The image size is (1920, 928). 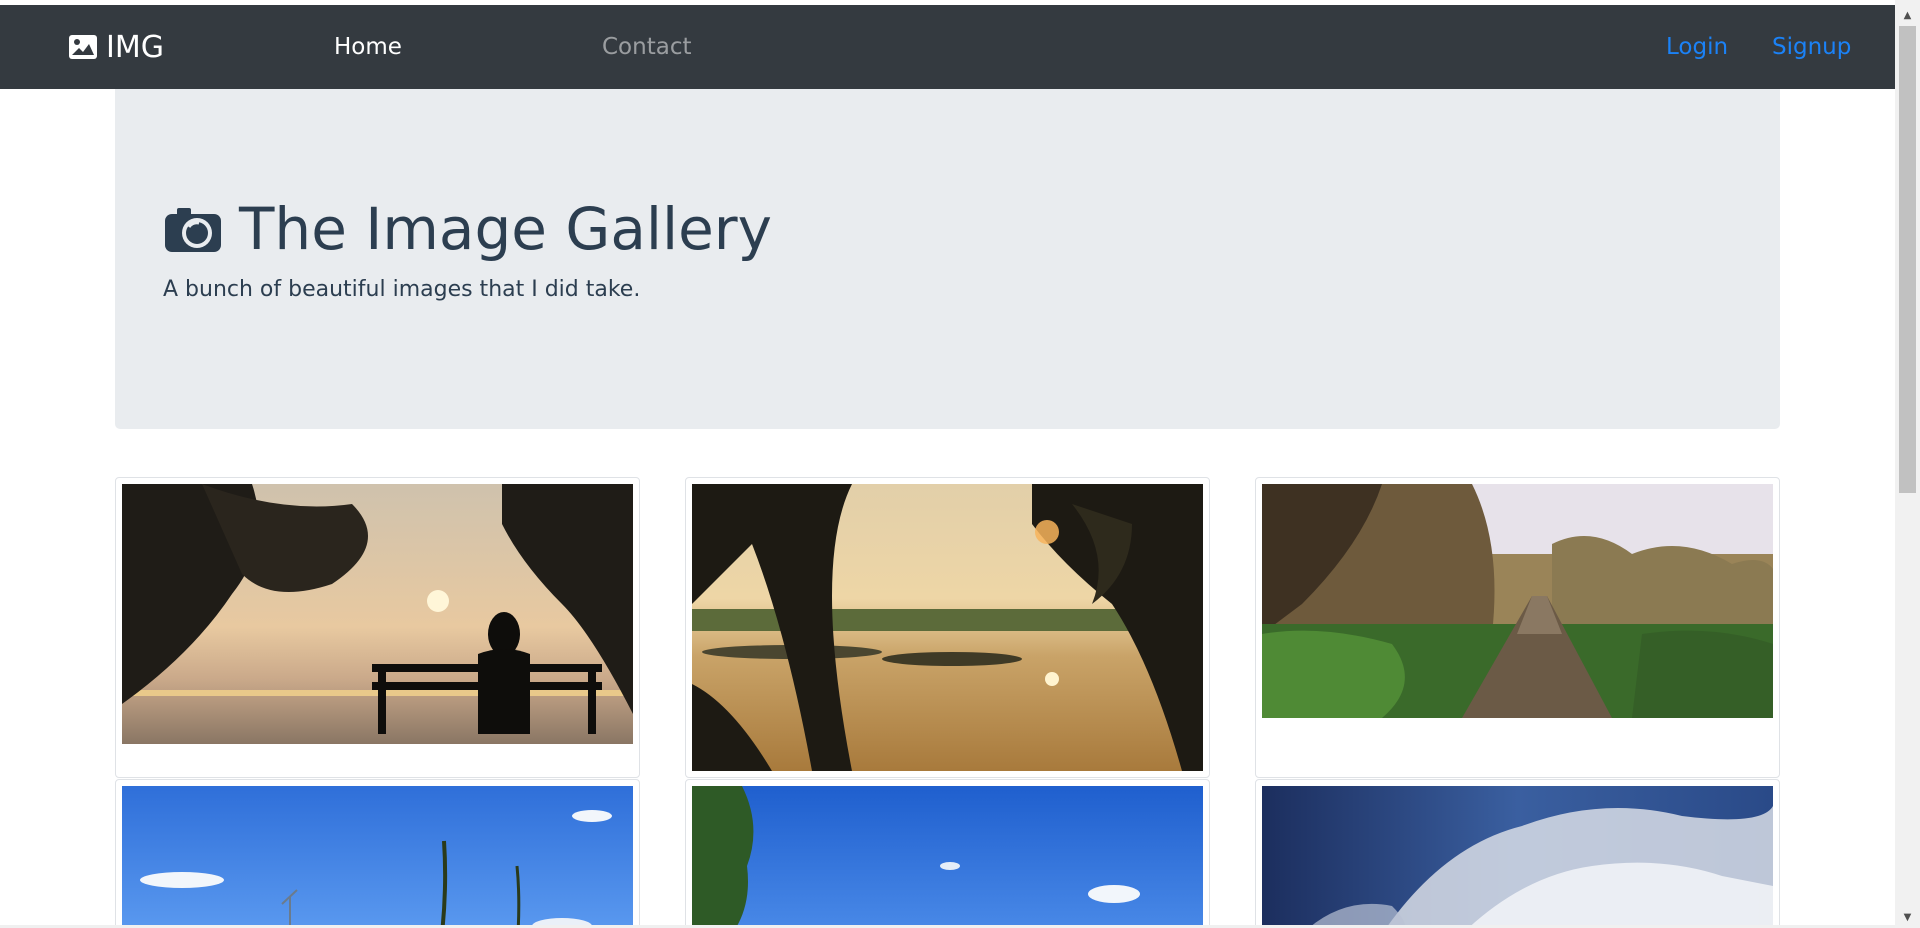 I want to click on login-link: Login, so click(x=1697, y=47).